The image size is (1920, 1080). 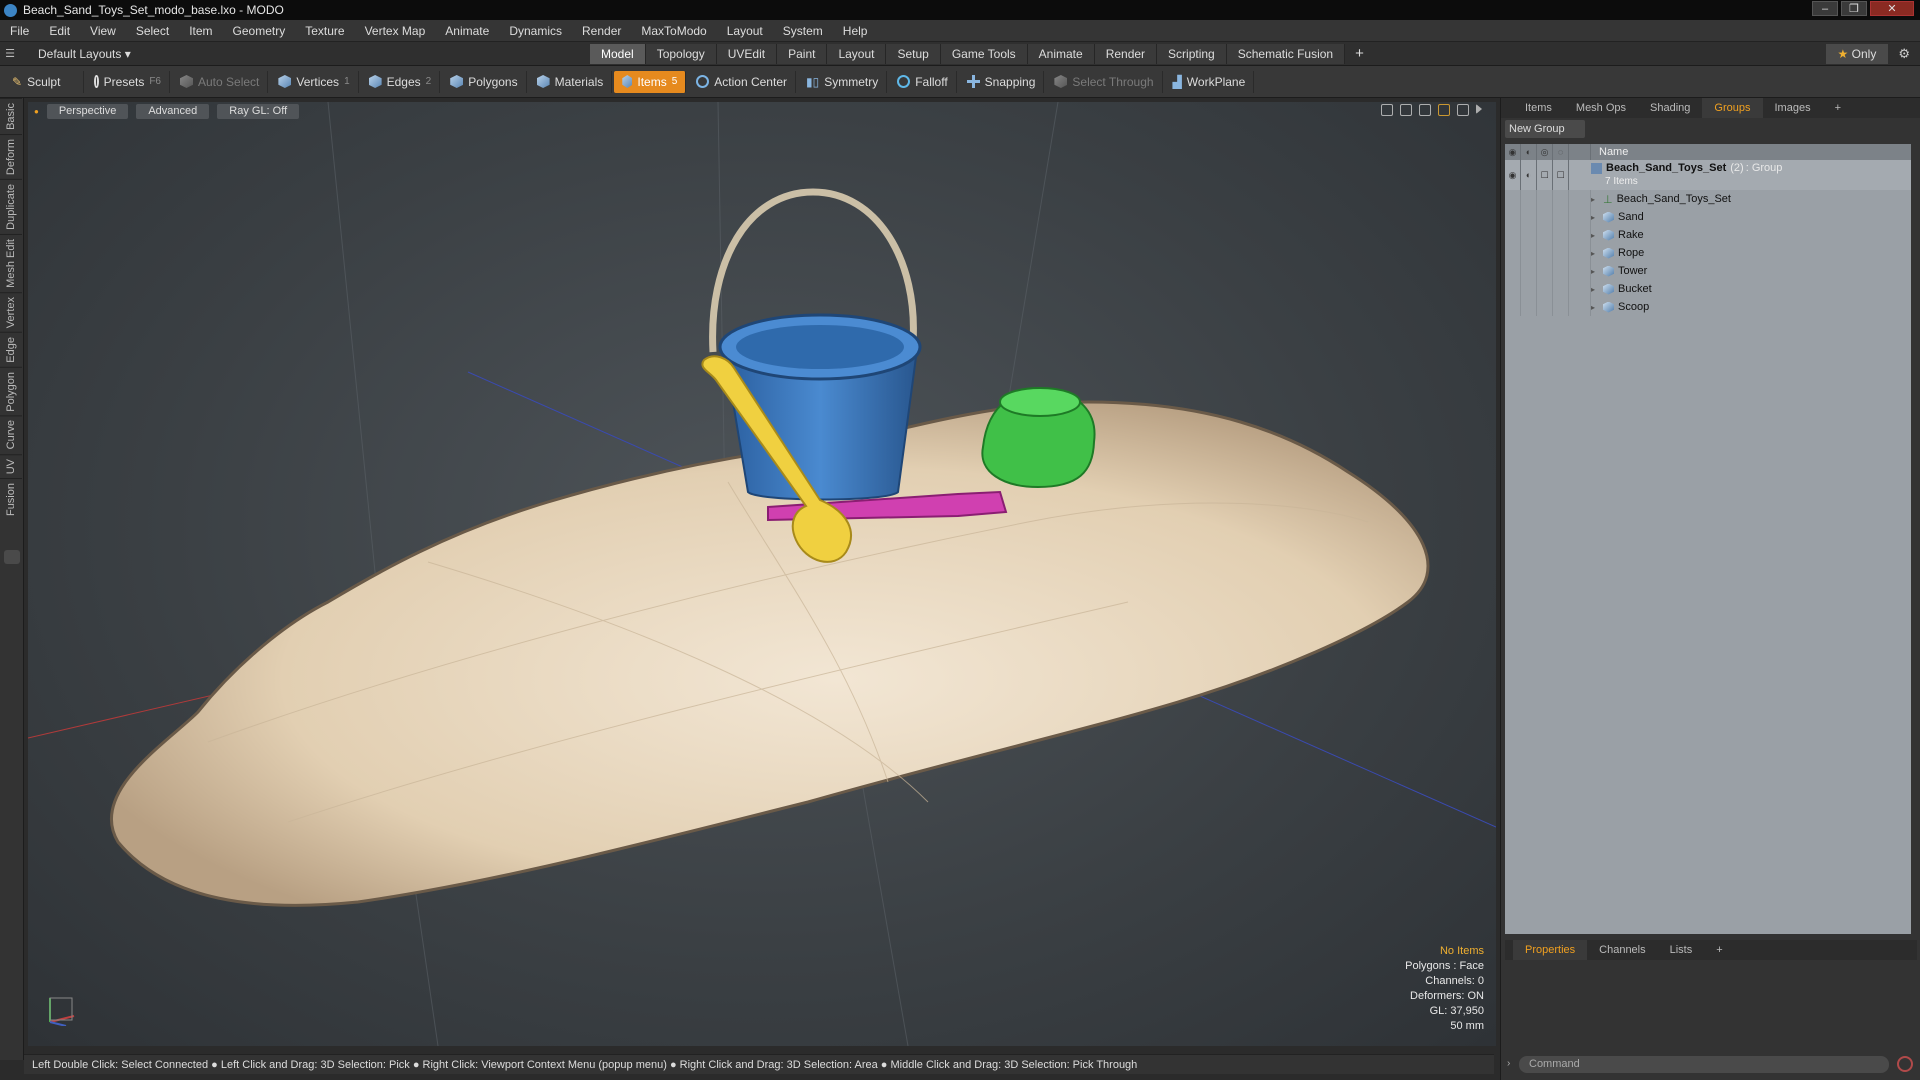 I want to click on tree-row-scoop: ▸ Scoop, so click(x=1708, y=307).